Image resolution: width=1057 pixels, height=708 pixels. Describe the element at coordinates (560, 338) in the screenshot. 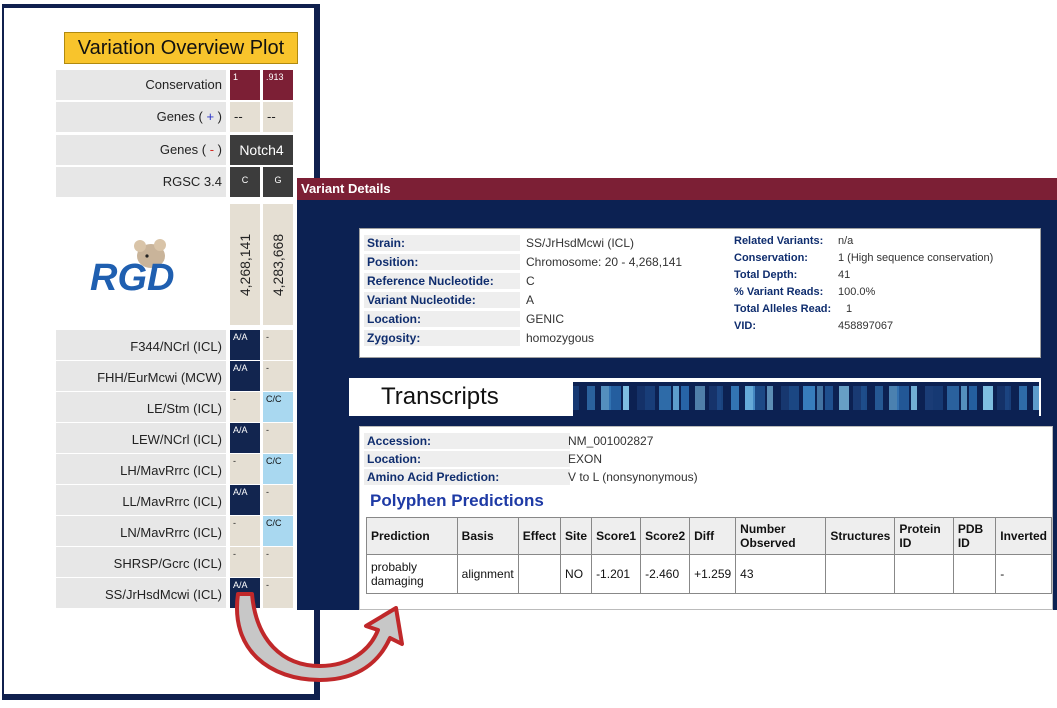

I see `zygosity-value: homozygous` at that location.